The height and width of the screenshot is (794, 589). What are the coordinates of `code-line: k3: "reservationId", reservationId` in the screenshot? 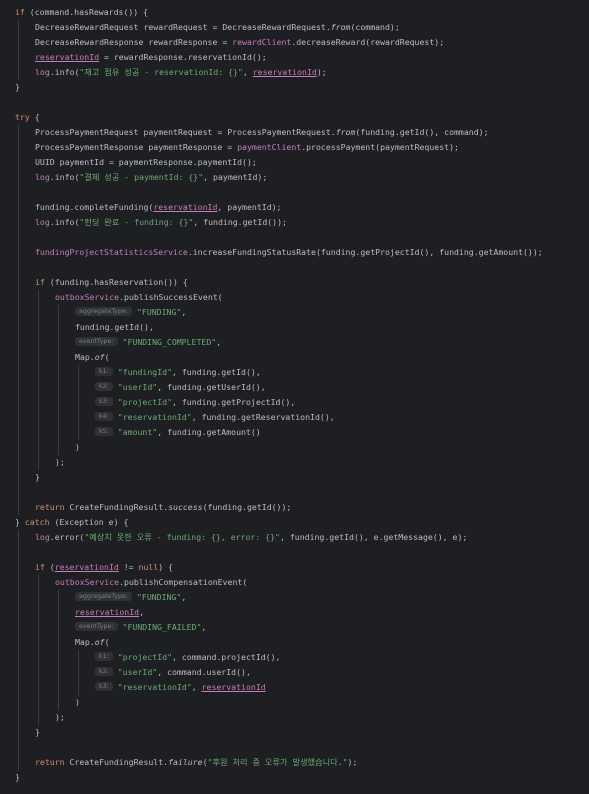 It's located at (133, 687).